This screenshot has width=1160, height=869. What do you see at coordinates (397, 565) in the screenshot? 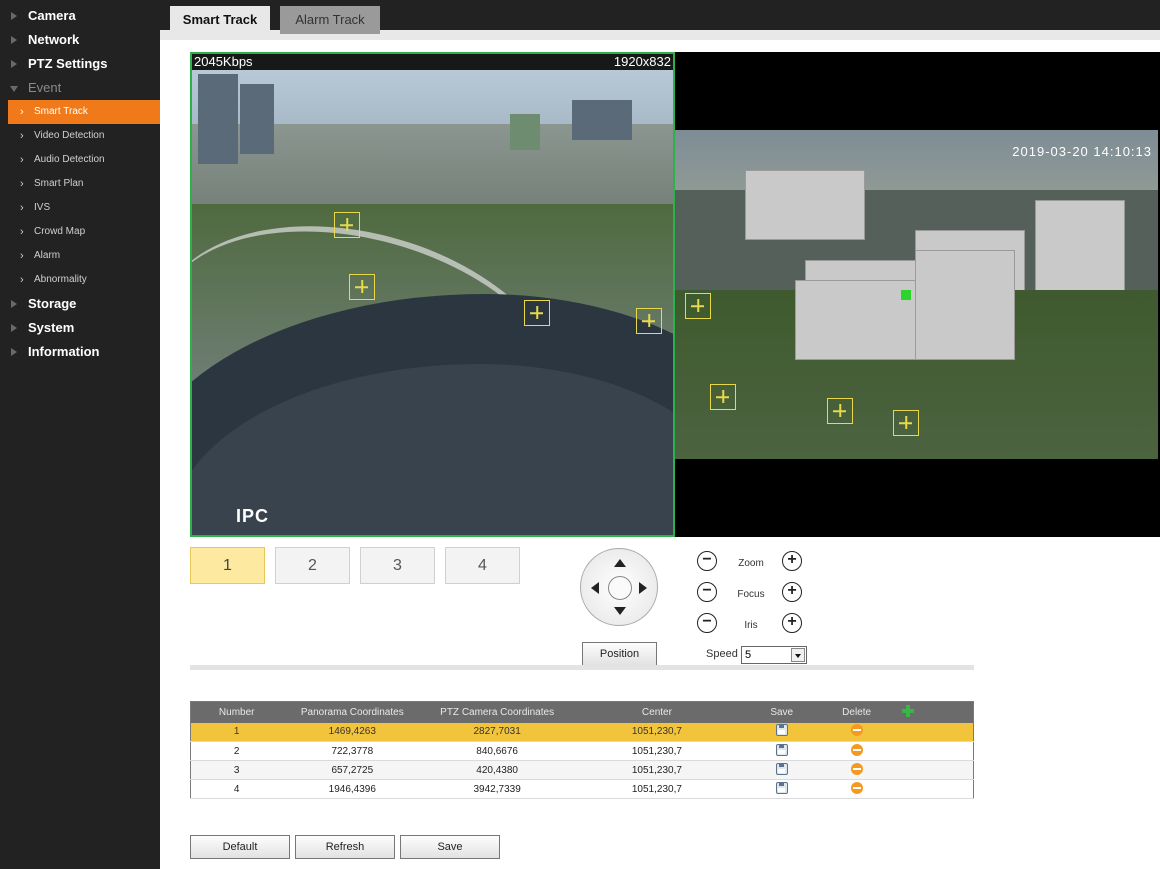
I see `preset-3-button: 3` at bounding box center [397, 565].